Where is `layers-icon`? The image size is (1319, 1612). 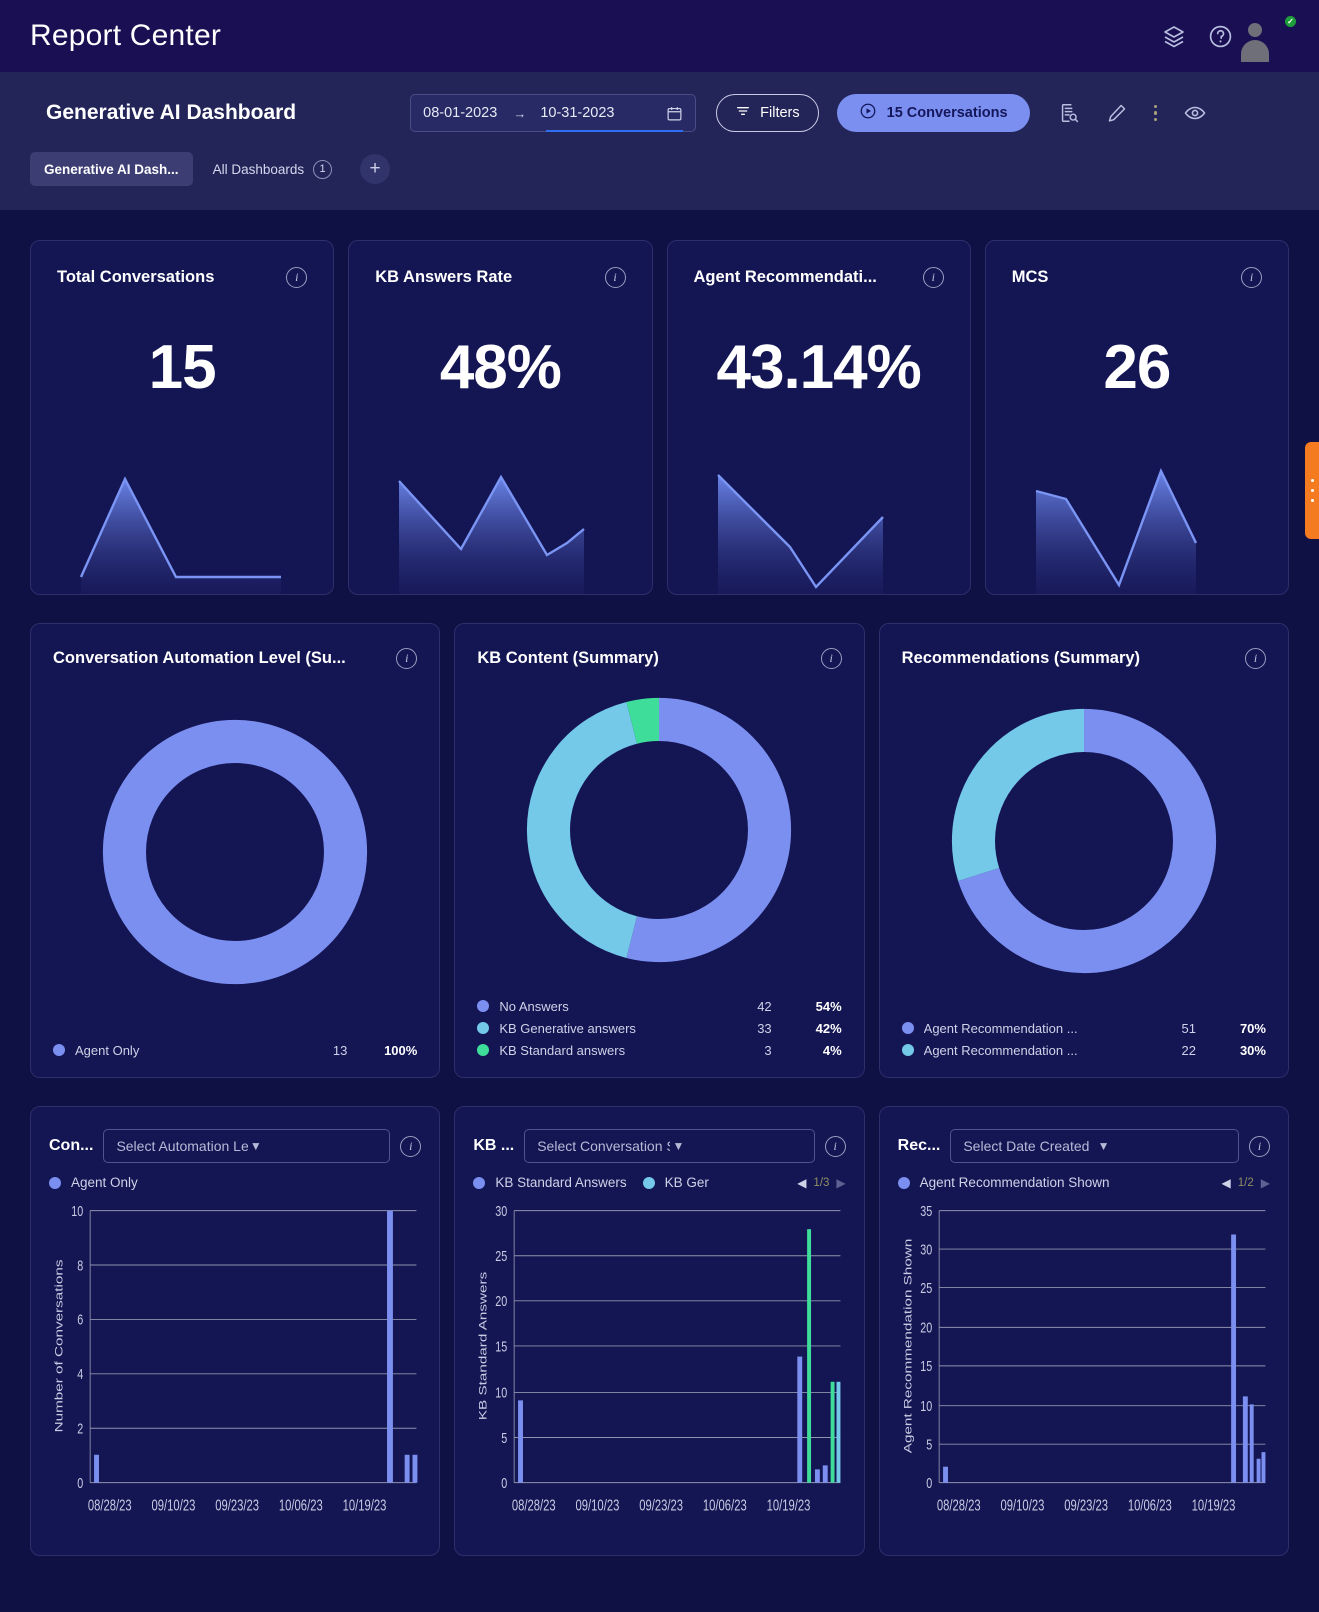 layers-icon is located at coordinates (1174, 36).